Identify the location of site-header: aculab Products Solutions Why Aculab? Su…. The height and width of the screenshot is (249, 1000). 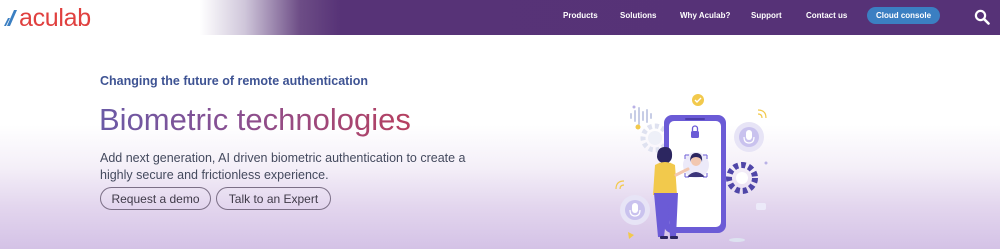
(500, 17).